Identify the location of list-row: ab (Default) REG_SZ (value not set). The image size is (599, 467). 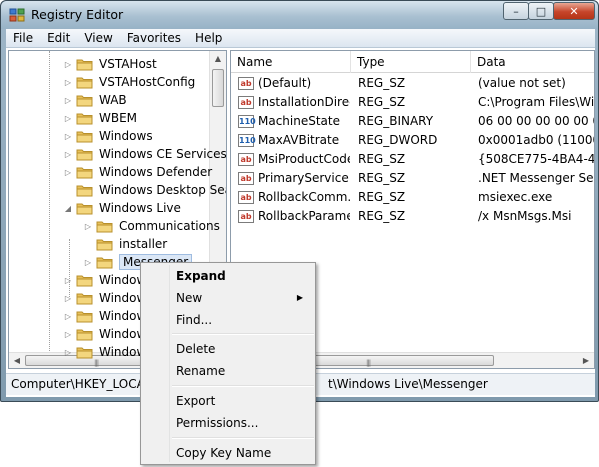
(412, 83).